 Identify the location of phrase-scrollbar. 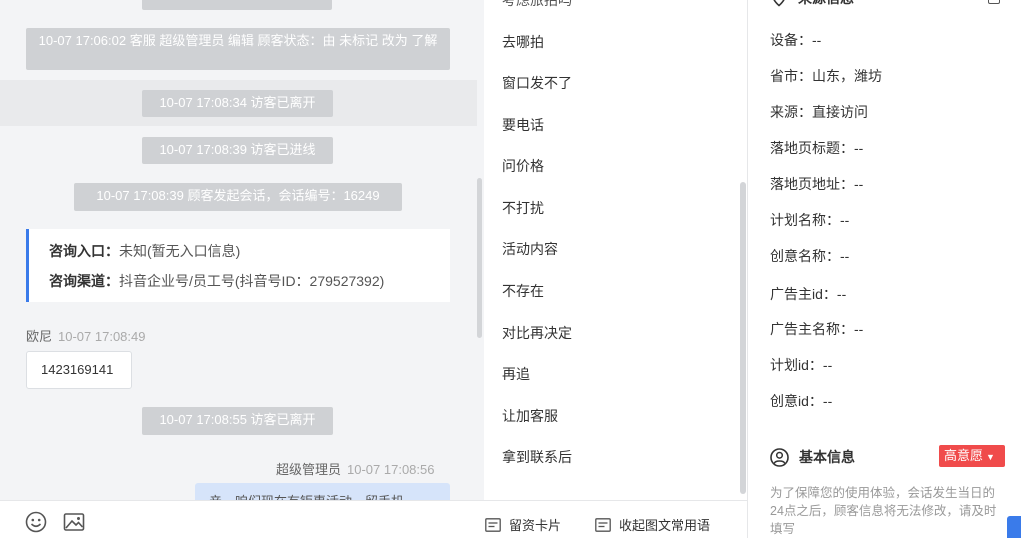
(743, 338).